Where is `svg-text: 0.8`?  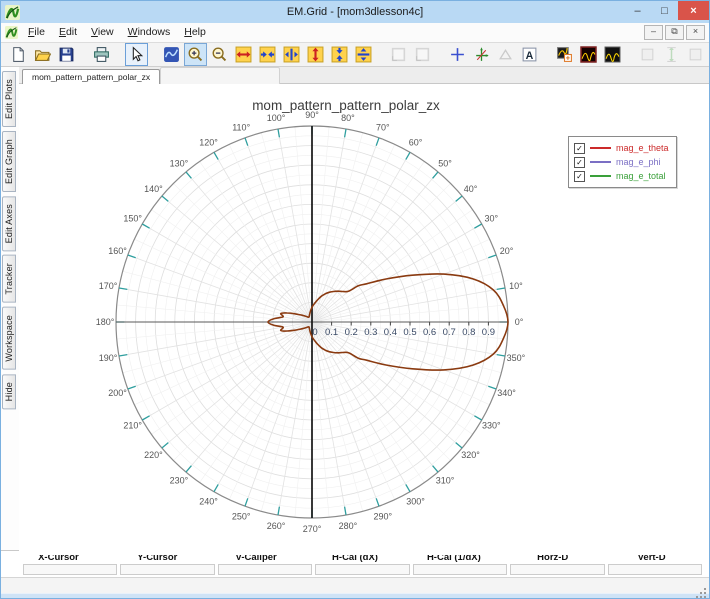 svg-text: 0.8 is located at coordinates (468, 332).